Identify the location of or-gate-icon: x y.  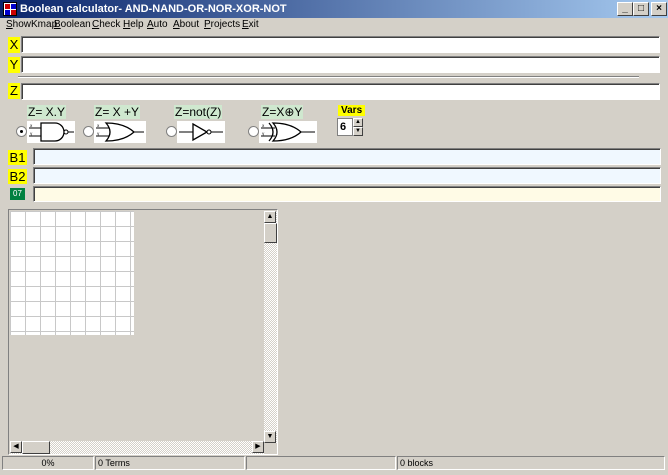
(120, 132).